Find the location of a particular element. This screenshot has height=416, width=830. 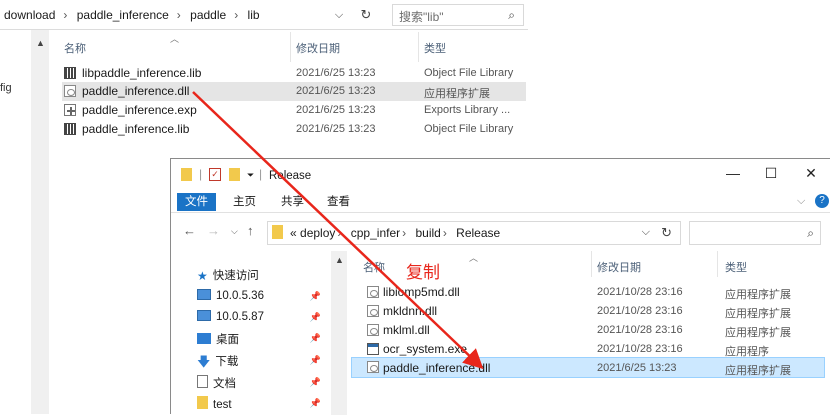

sidebar-item-test: test 📌 is located at coordinates (264, 406).